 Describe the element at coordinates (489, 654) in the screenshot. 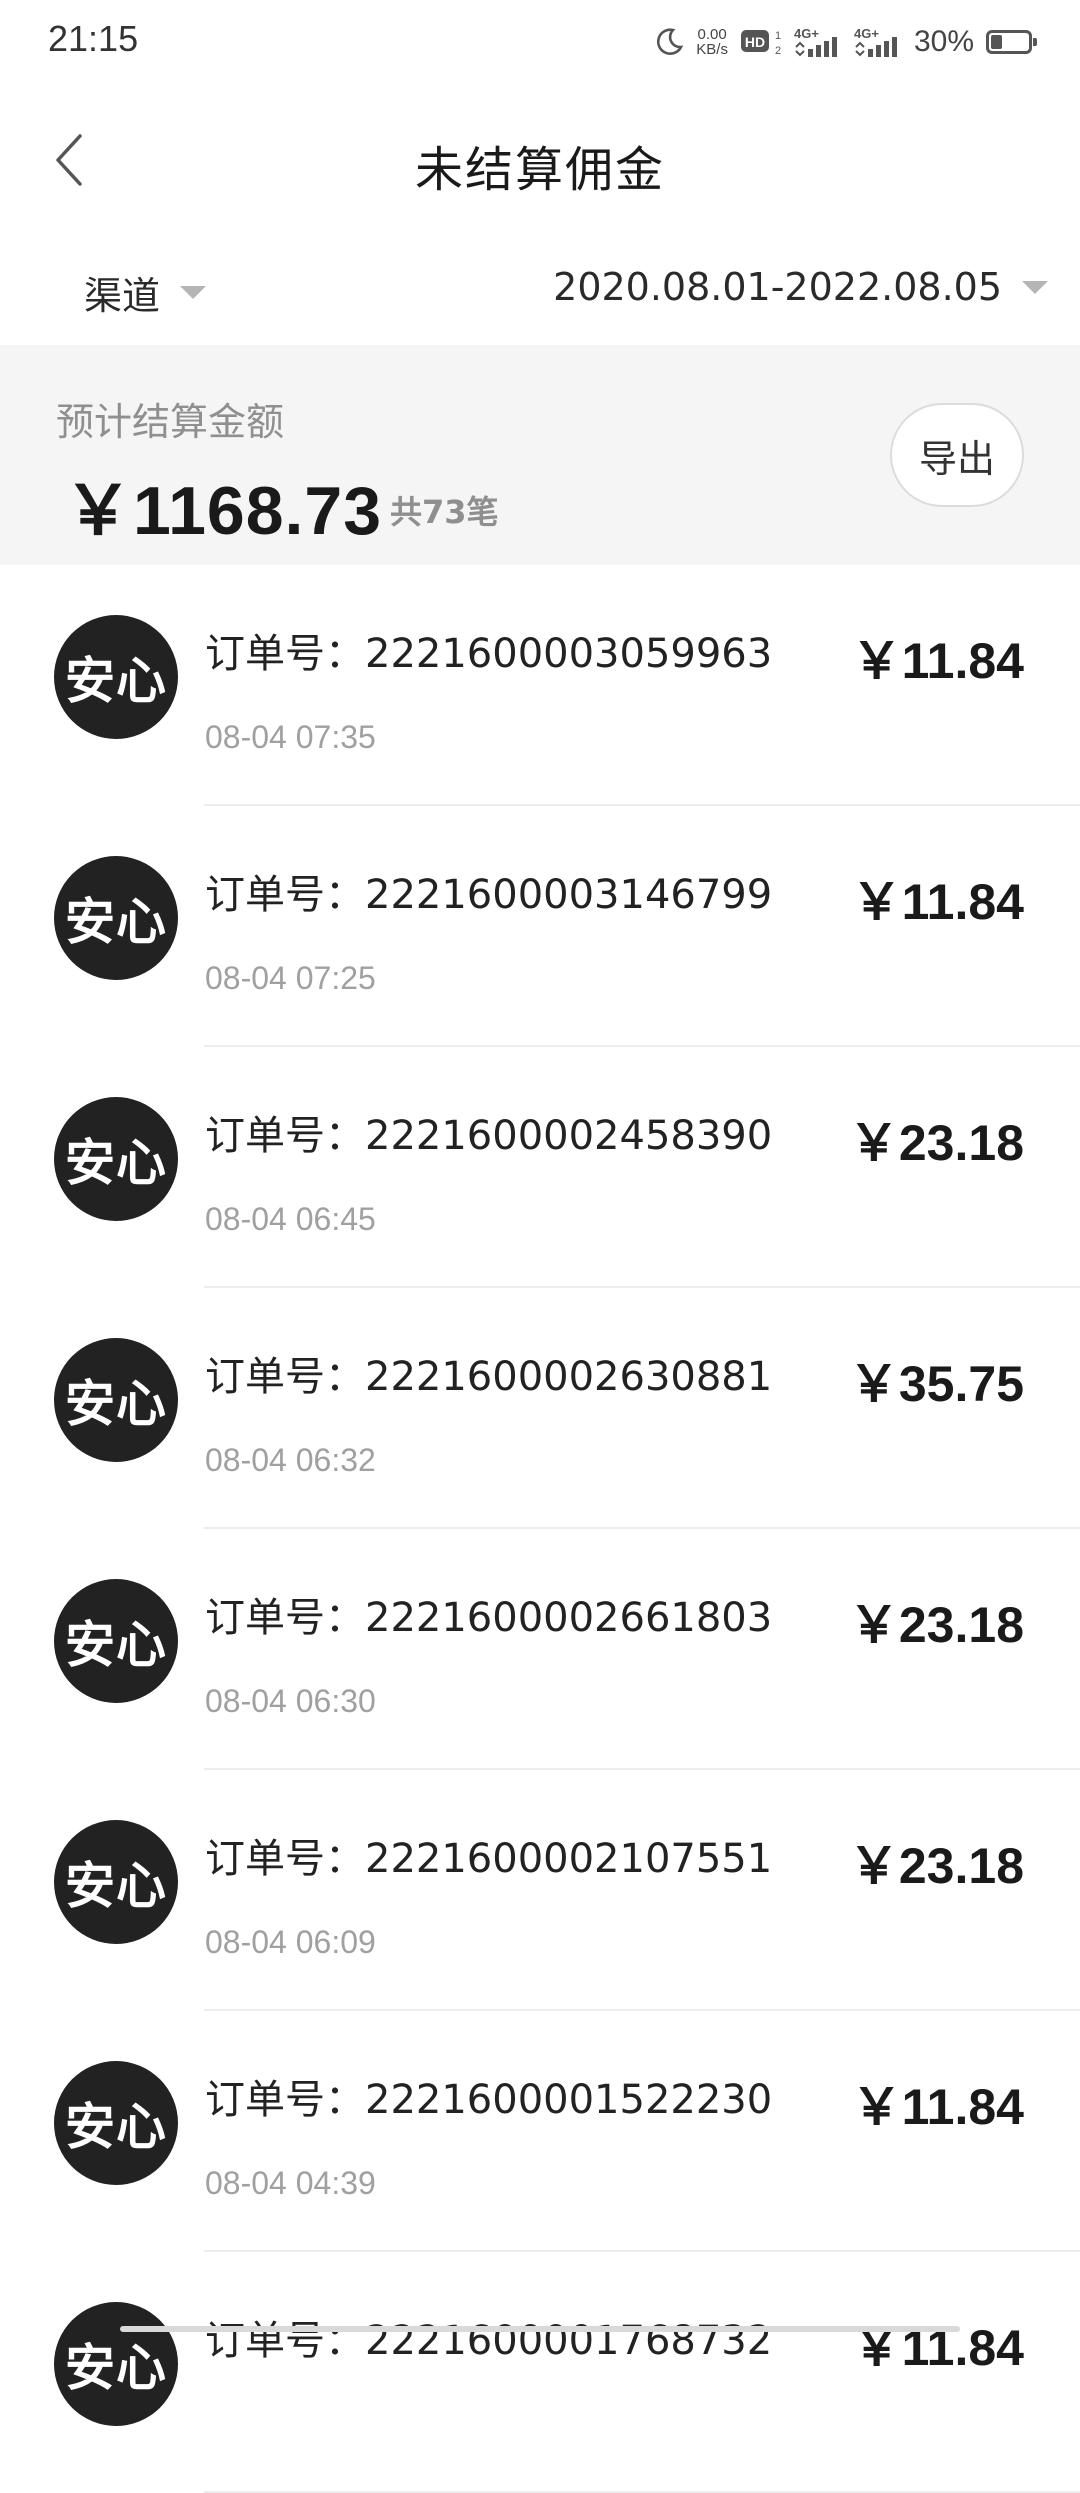

I see `order-number: 订单号：2221600003059963` at that location.